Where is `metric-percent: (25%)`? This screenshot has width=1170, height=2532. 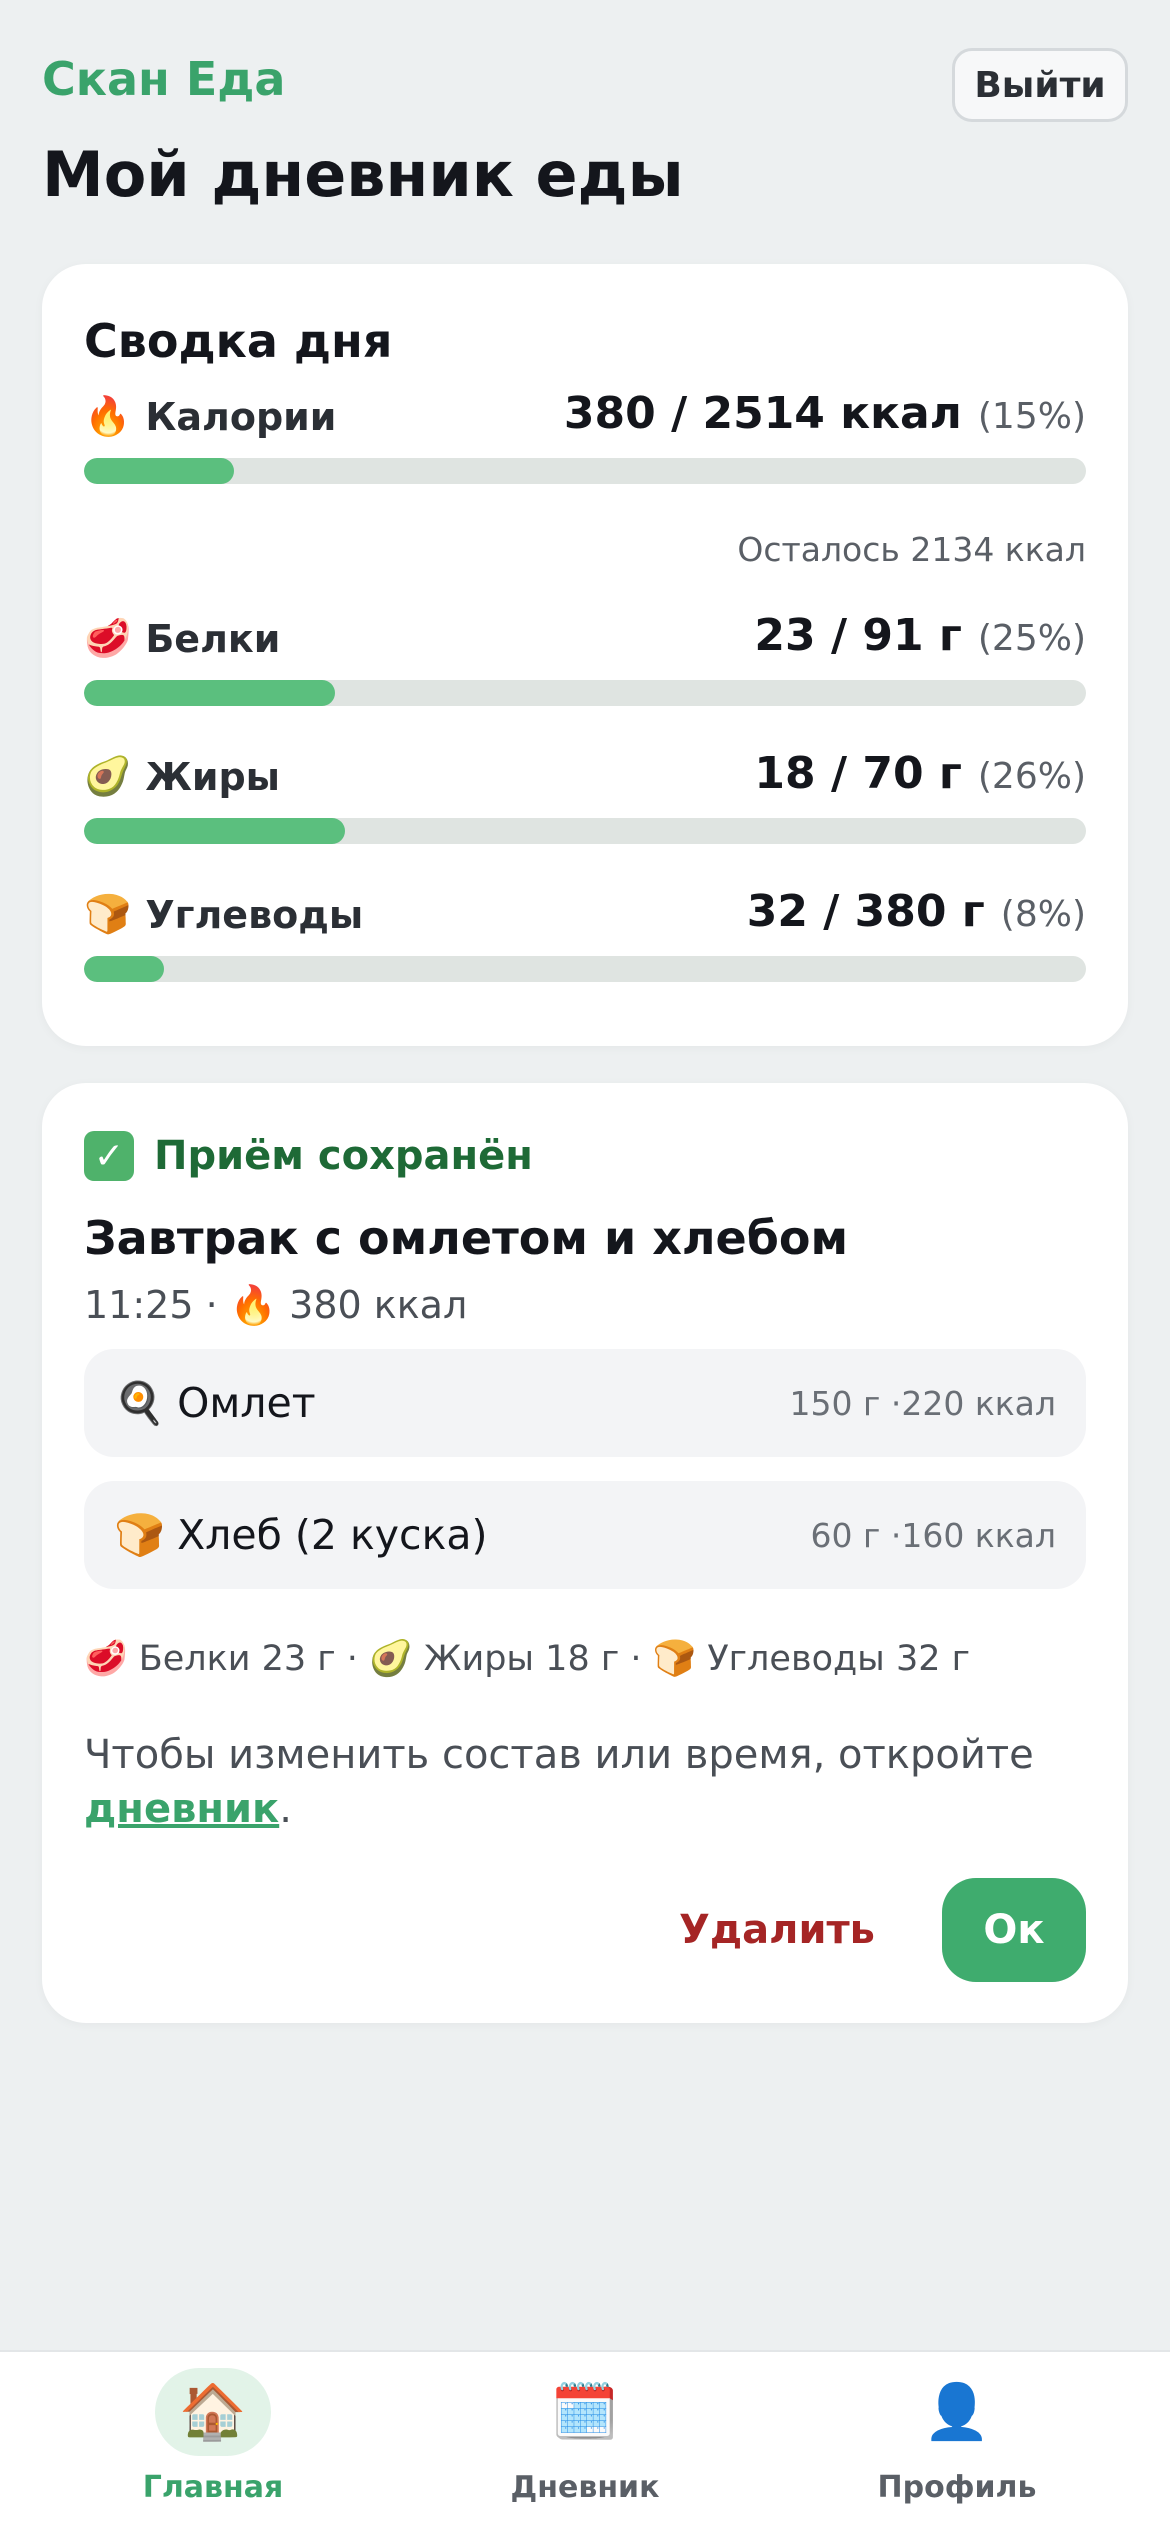
metric-percent: (25%) is located at coordinates (1031, 638).